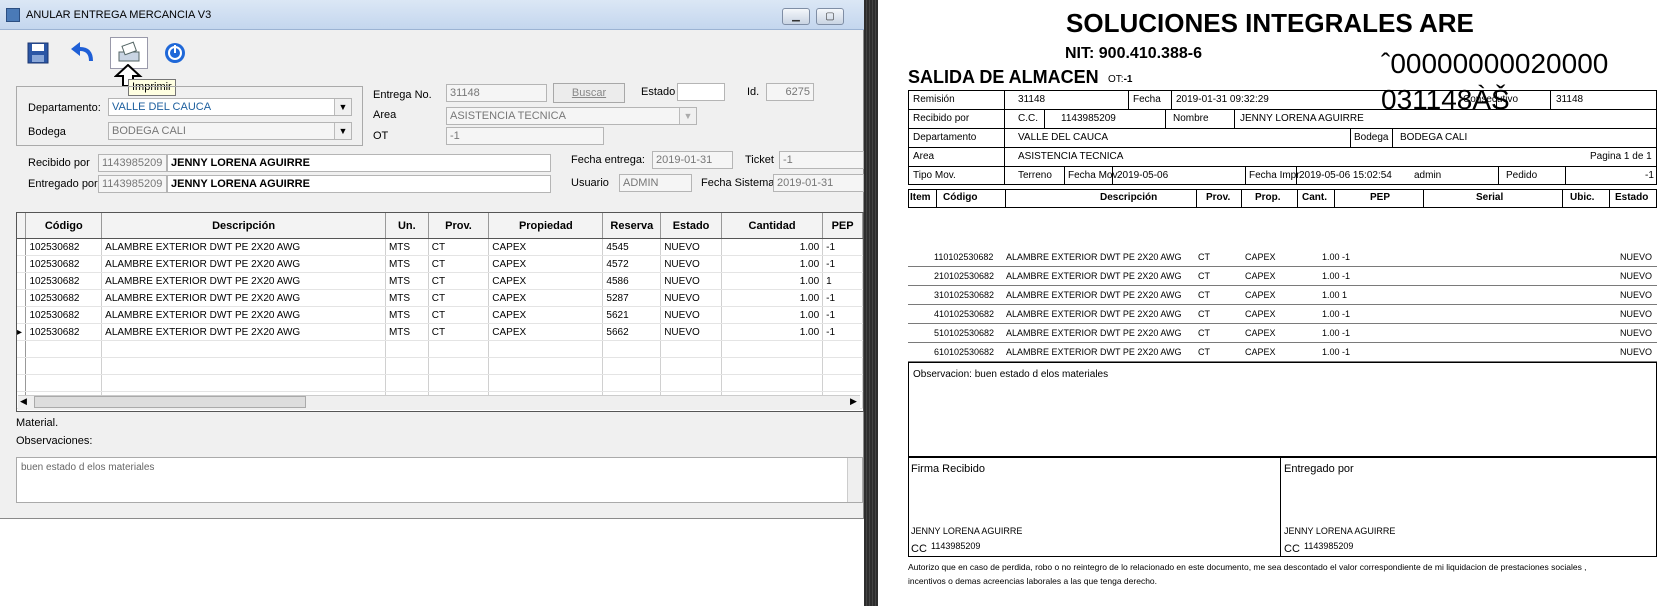 The image size is (1674, 606). I want to click on id-input: 6275, so click(790, 92).